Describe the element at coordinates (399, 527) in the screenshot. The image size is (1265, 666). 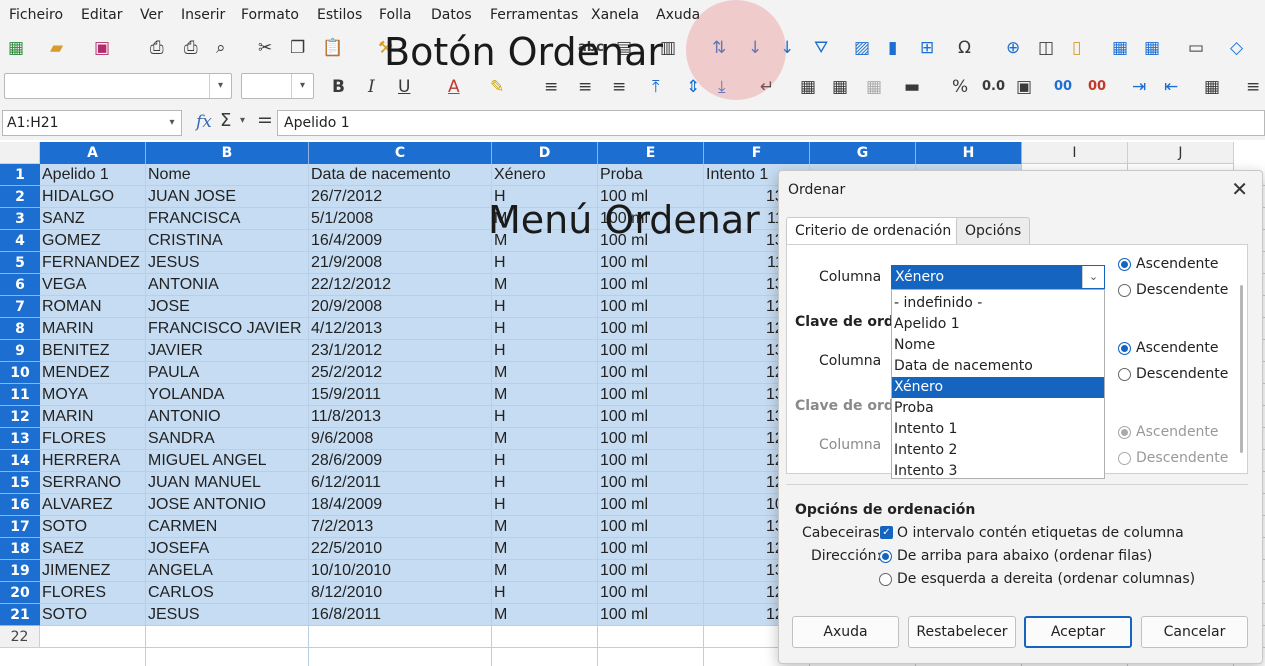
I see `cell: 7/2/2013` at that location.